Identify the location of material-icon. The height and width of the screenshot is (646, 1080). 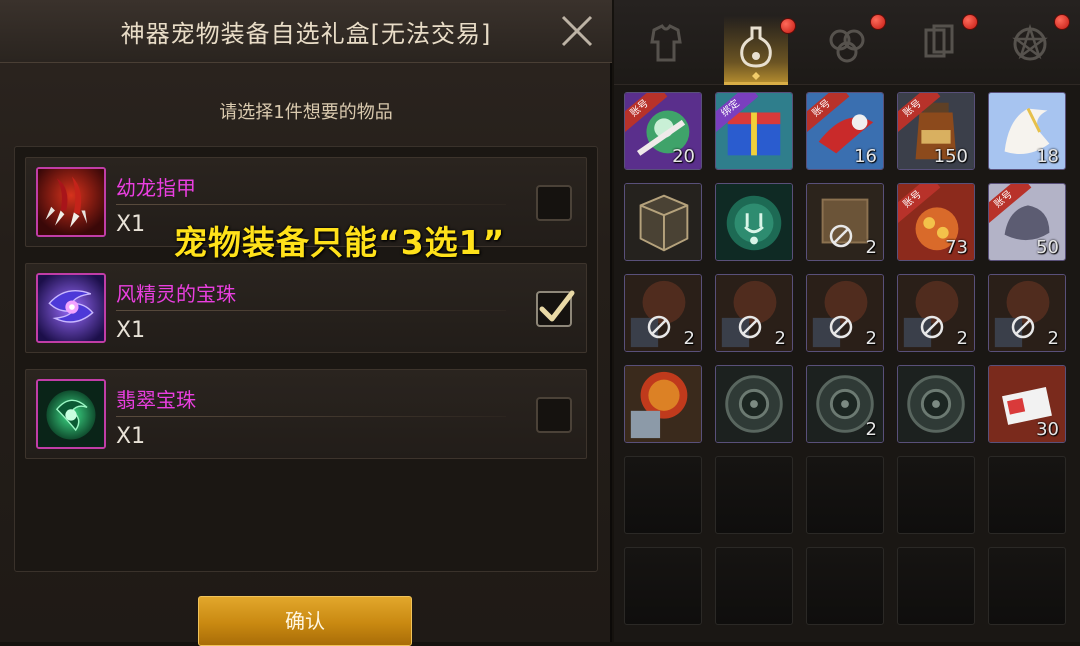
(847, 46).